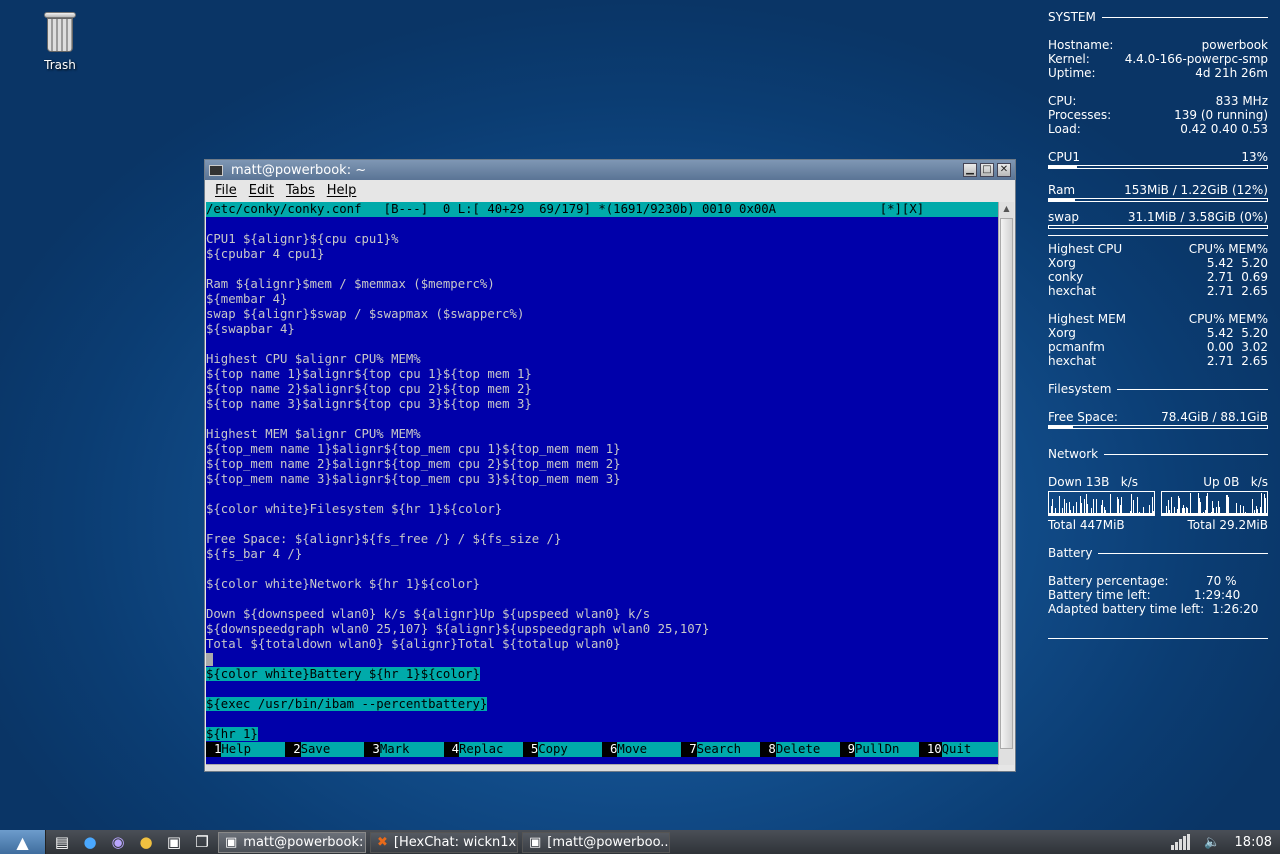  Describe the element at coordinates (1158, 427) in the screenshot. I see `fs-bar` at that location.